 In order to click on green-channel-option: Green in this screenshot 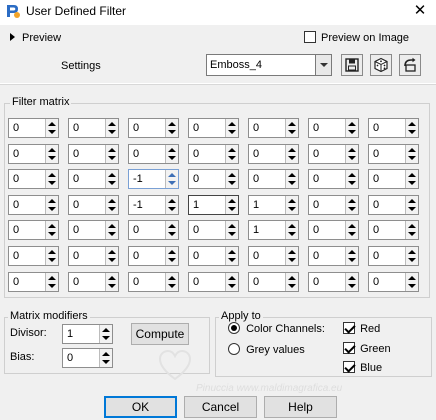, I will do `click(367, 348)`.